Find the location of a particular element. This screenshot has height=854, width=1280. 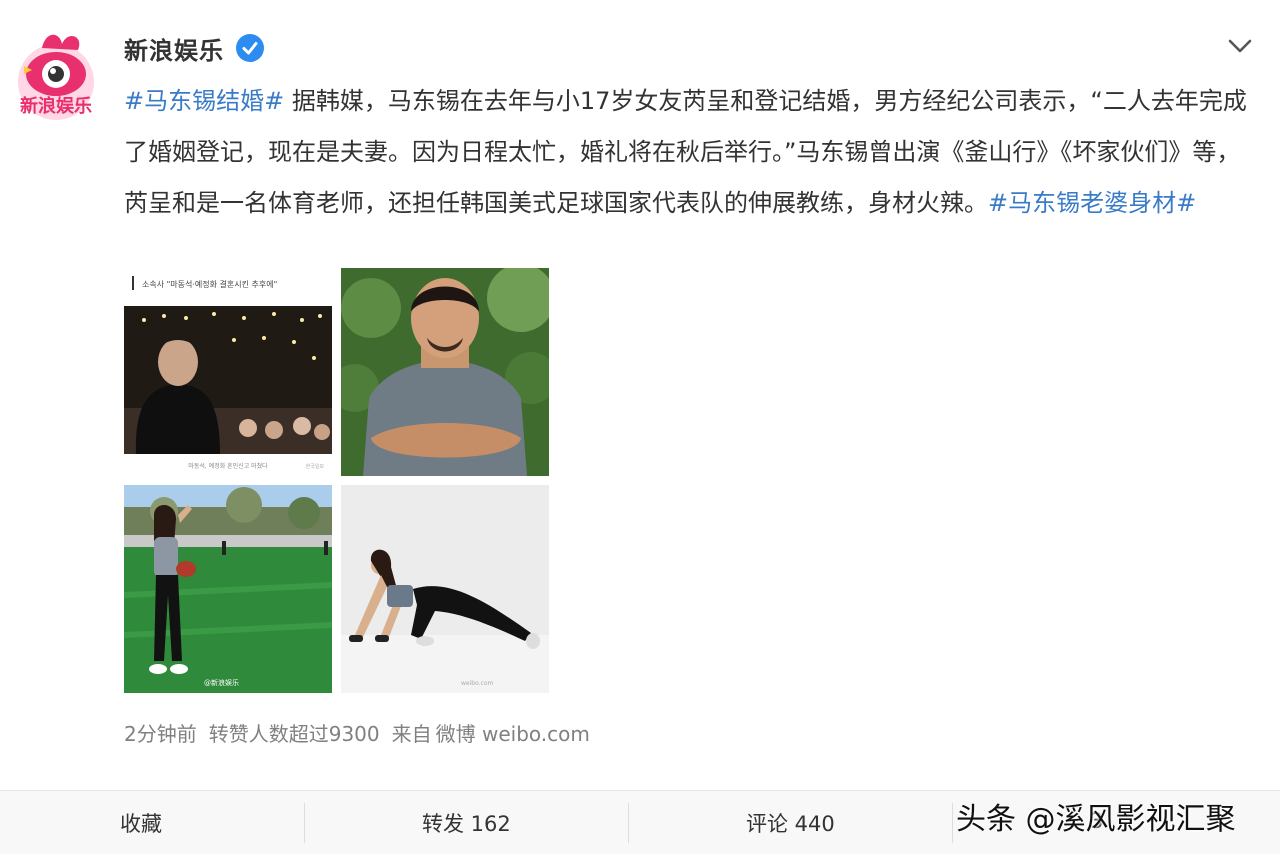

favorite-button: 收藏 is located at coordinates (141, 822).